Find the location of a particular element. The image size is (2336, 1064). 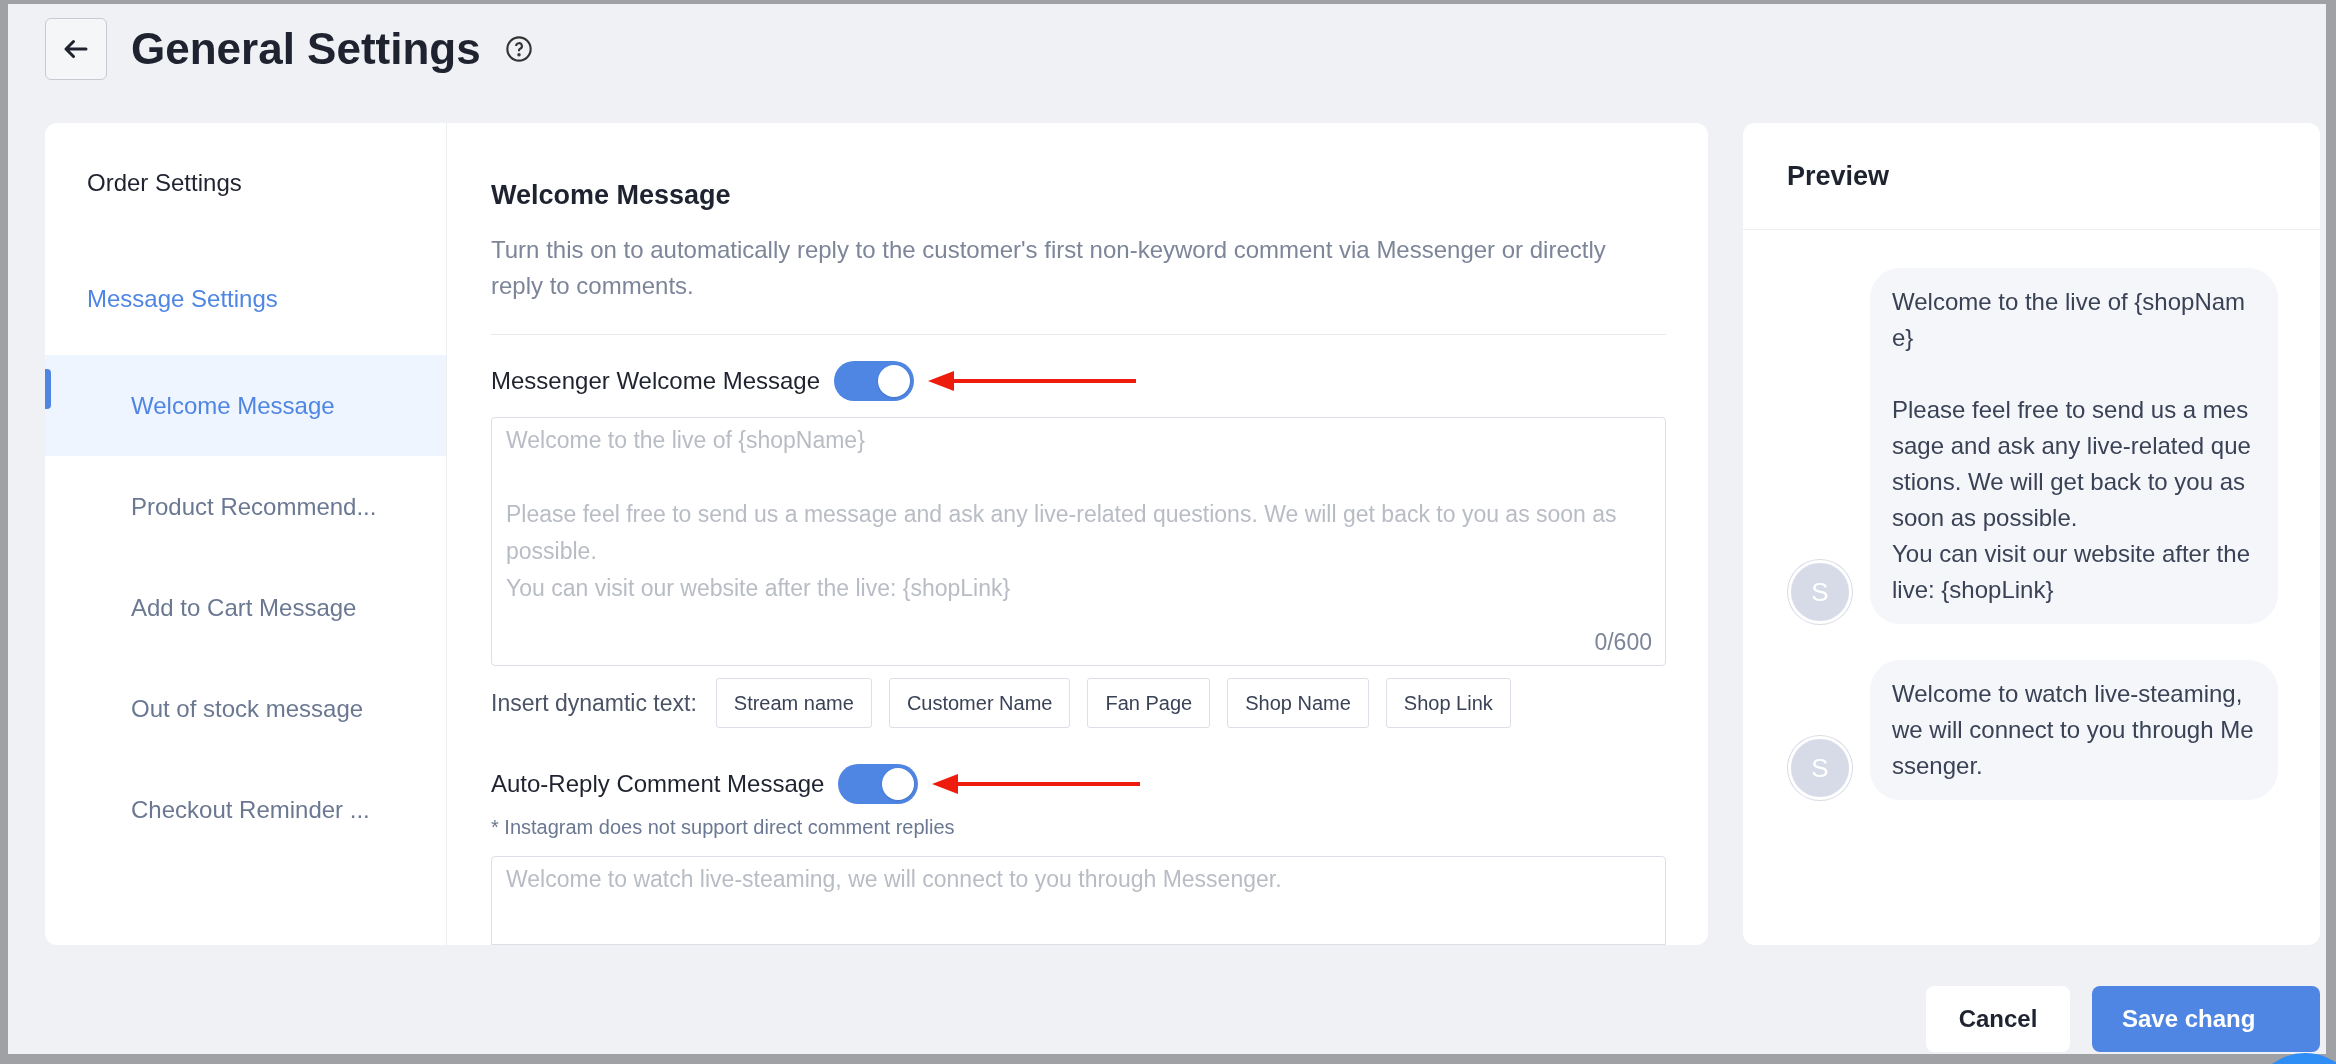

sidebar-item: Add to Cart Message is located at coordinates (245, 607).